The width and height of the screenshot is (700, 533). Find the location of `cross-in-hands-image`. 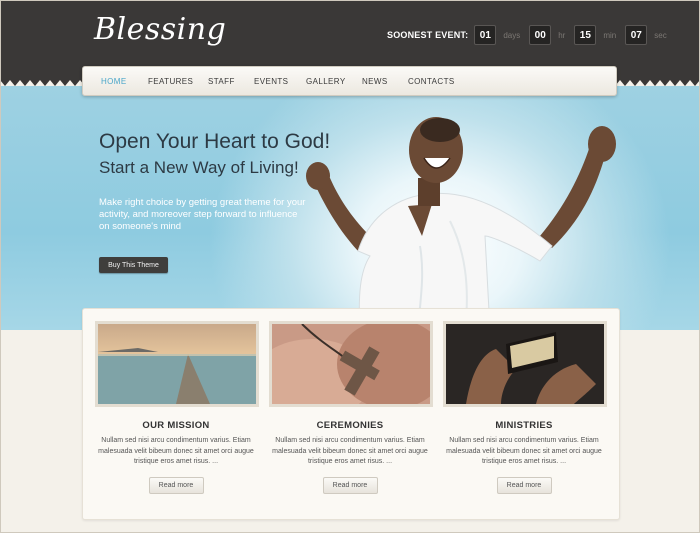

cross-in-hands-image is located at coordinates (351, 364).